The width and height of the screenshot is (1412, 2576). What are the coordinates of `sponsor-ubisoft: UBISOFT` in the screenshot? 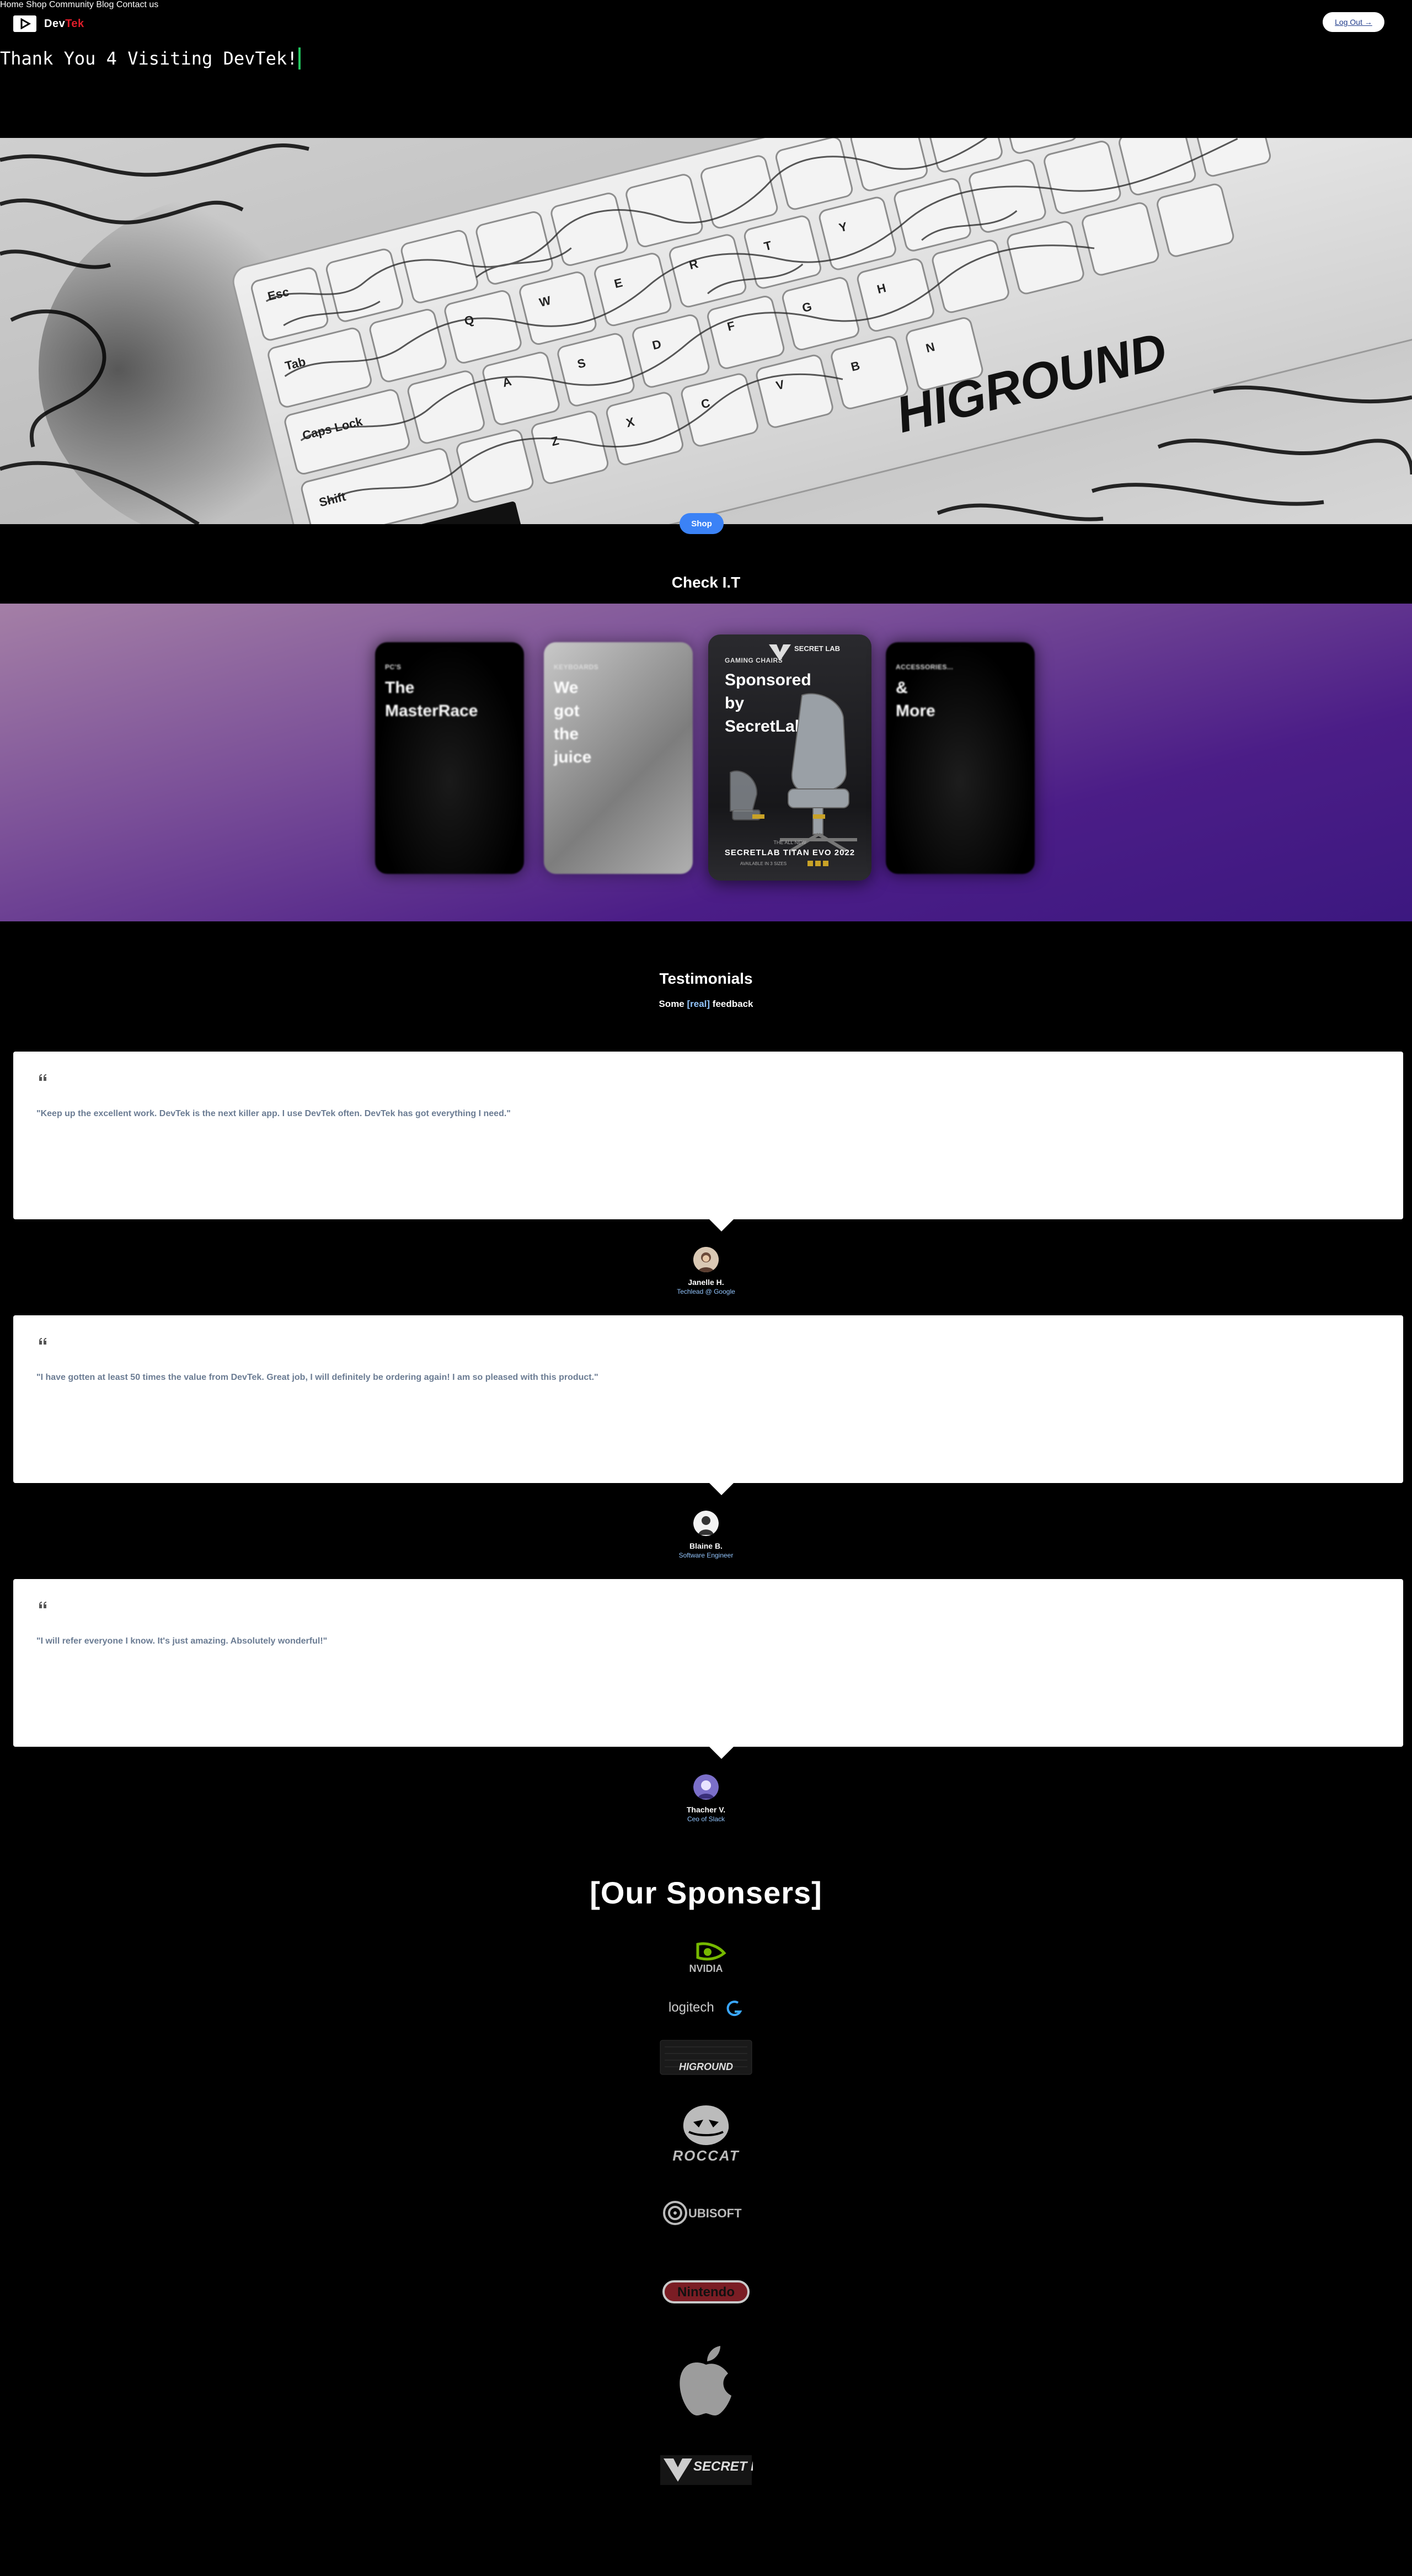 It's located at (706, 2213).